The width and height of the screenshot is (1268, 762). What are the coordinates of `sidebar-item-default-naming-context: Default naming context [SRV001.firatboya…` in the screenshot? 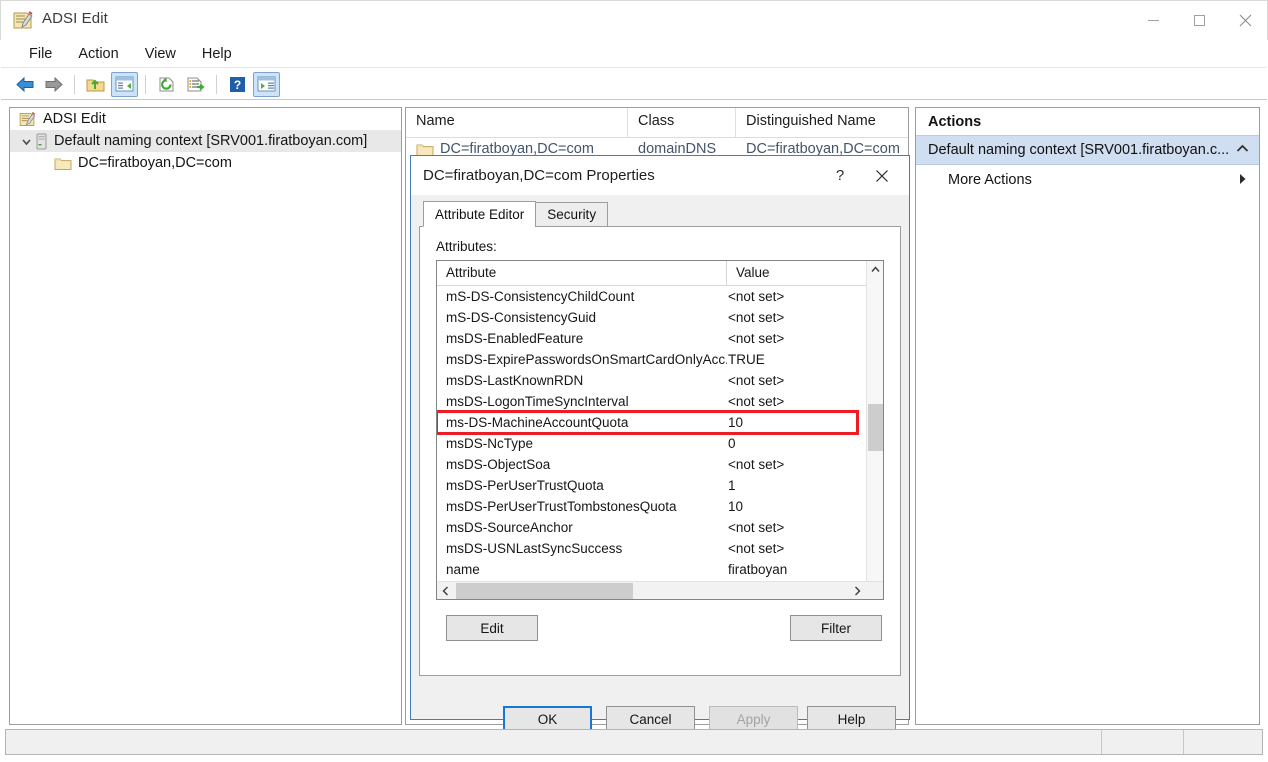 It's located at (205, 141).